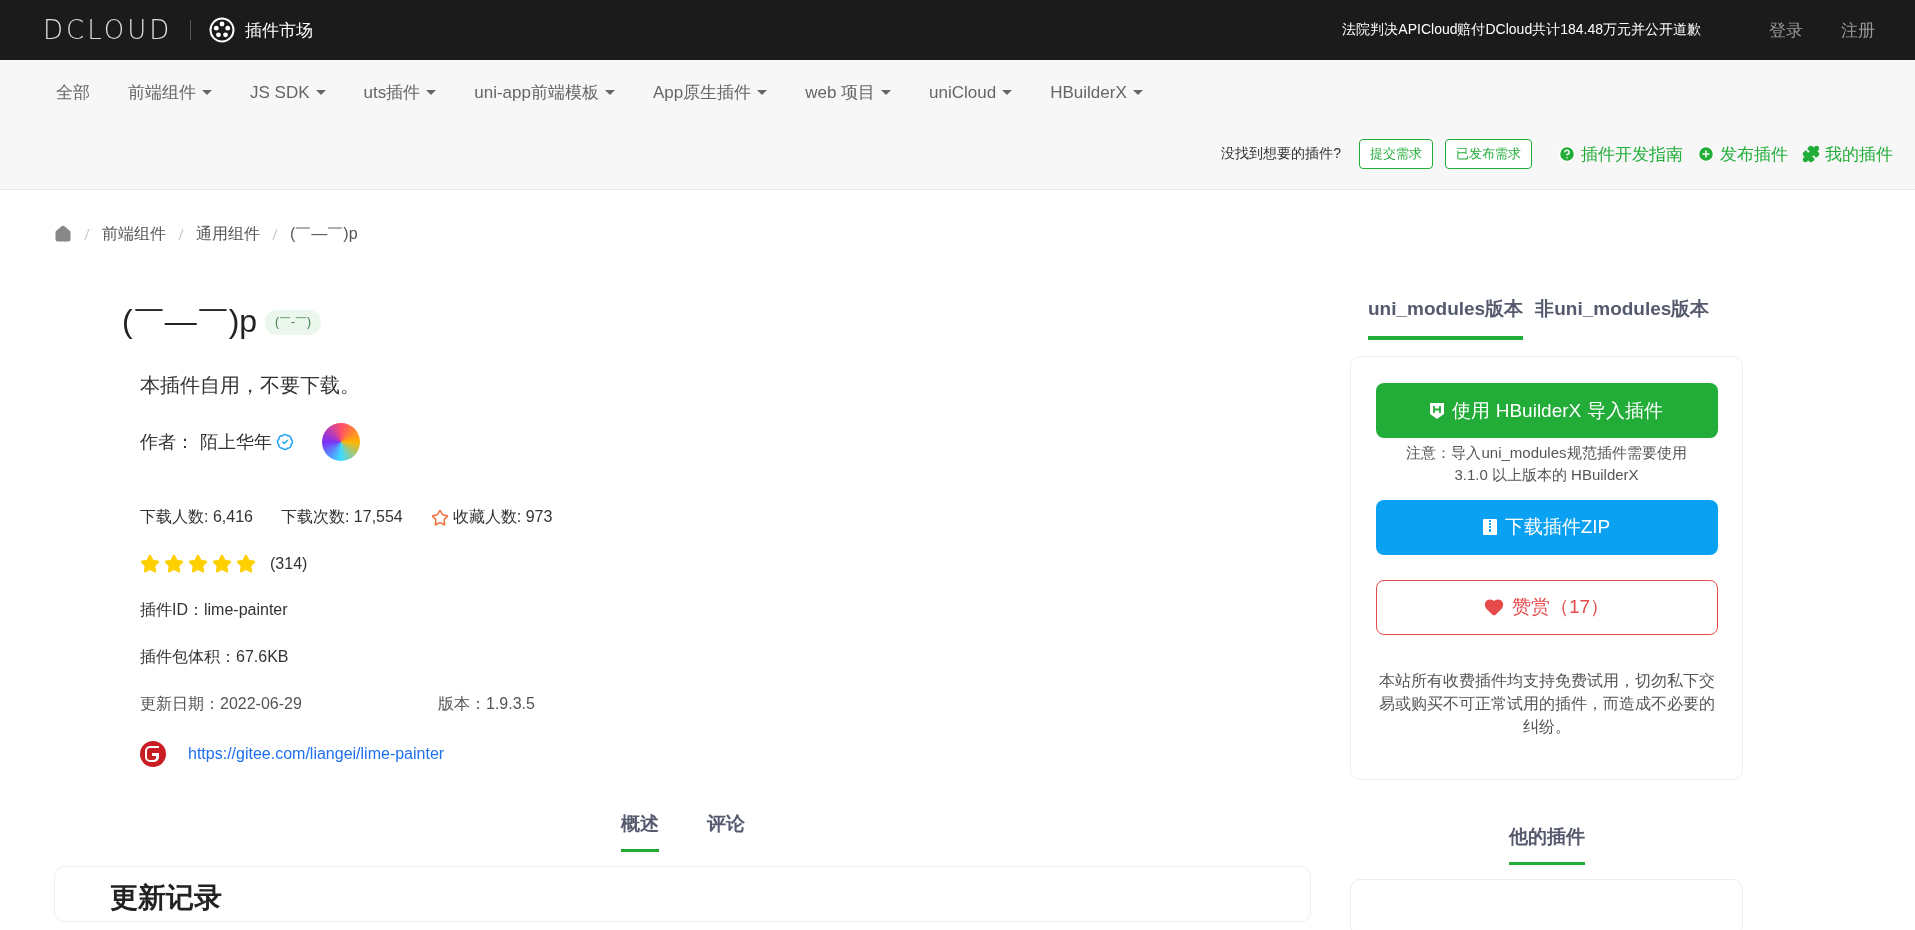 This screenshot has width=1915, height=930. I want to click on plugin-title: (￣—￣)p, so click(190, 321).